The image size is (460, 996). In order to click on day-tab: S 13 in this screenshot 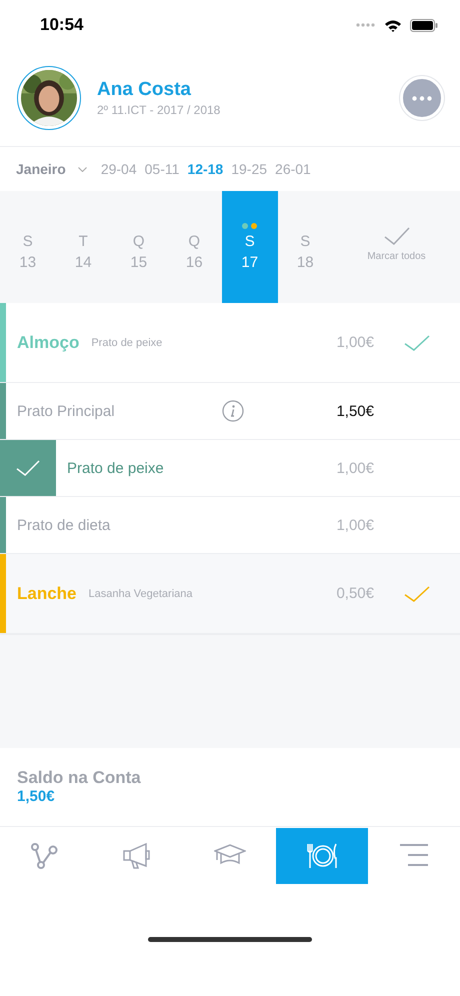, I will do `click(28, 247)`.